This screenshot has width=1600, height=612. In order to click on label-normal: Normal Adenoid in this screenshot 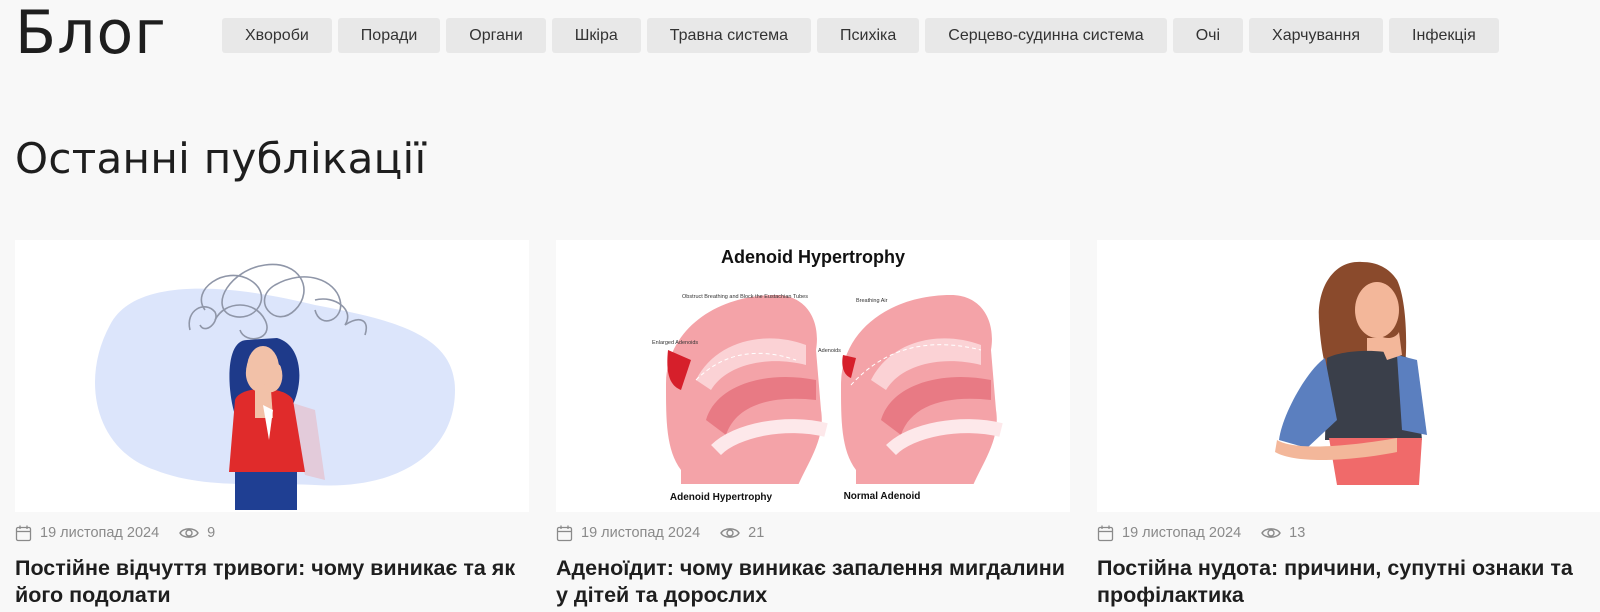, I will do `click(882, 496)`.